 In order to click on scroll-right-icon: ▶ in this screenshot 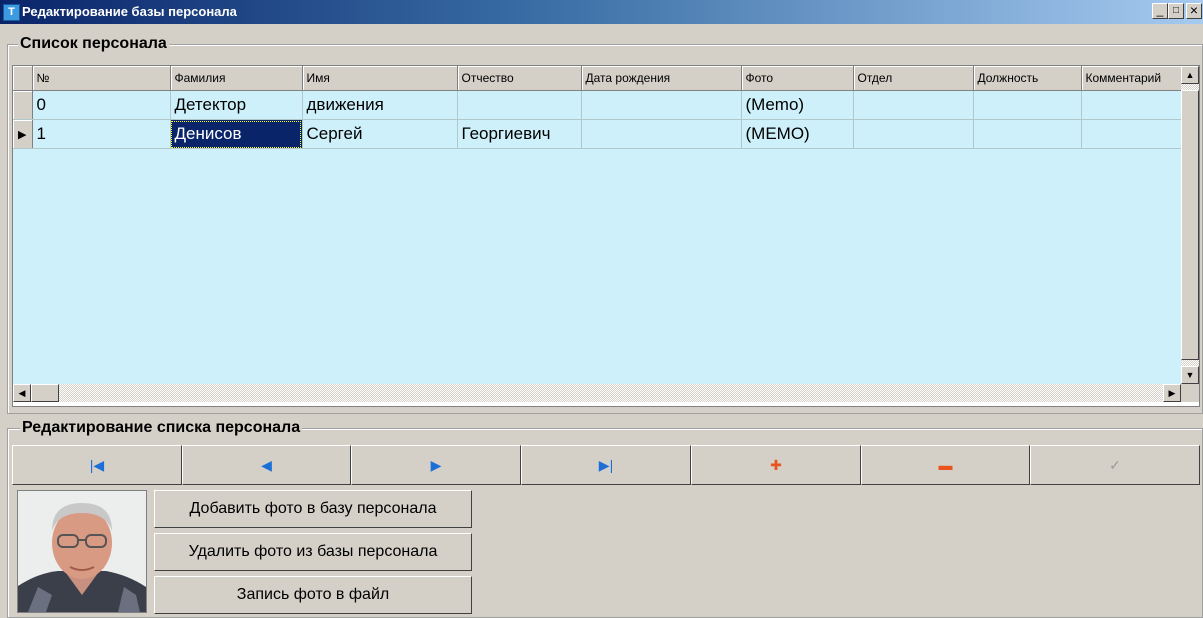, I will do `click(1172, 393)`.